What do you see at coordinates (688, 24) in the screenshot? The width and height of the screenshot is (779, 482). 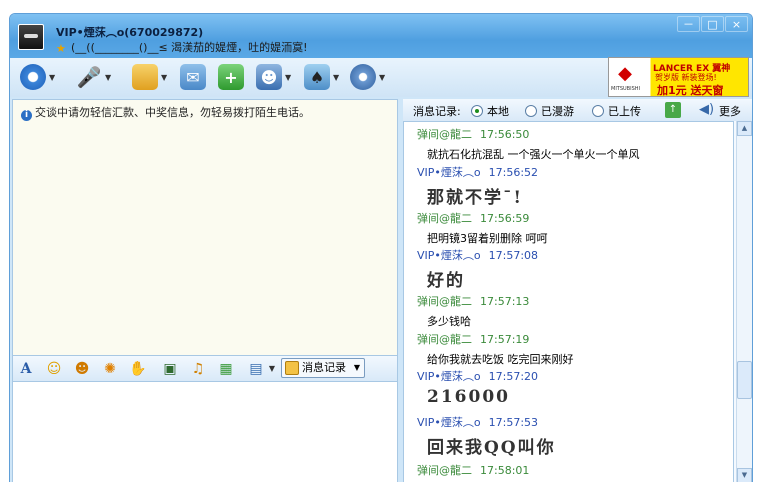 I see `minimize-button: －` at bounding box center [688, 24].